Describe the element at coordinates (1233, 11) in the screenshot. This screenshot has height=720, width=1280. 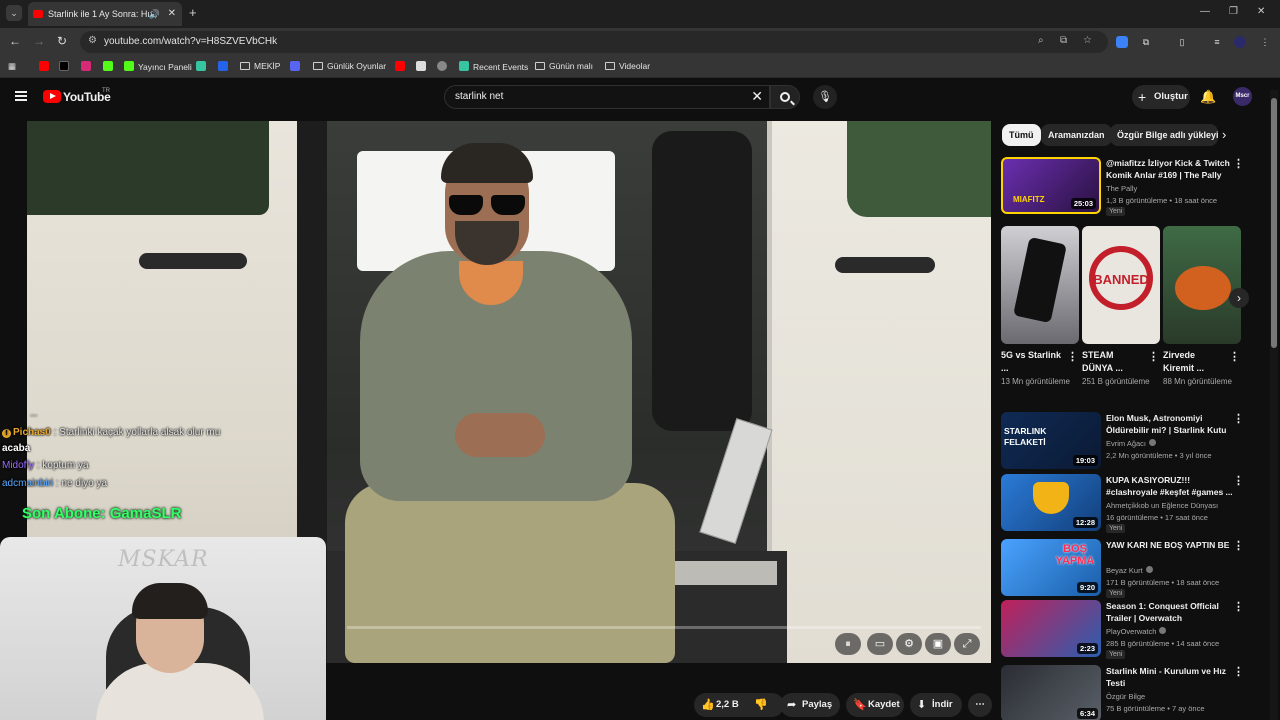
I see `restore-icon: ❐` at that location.